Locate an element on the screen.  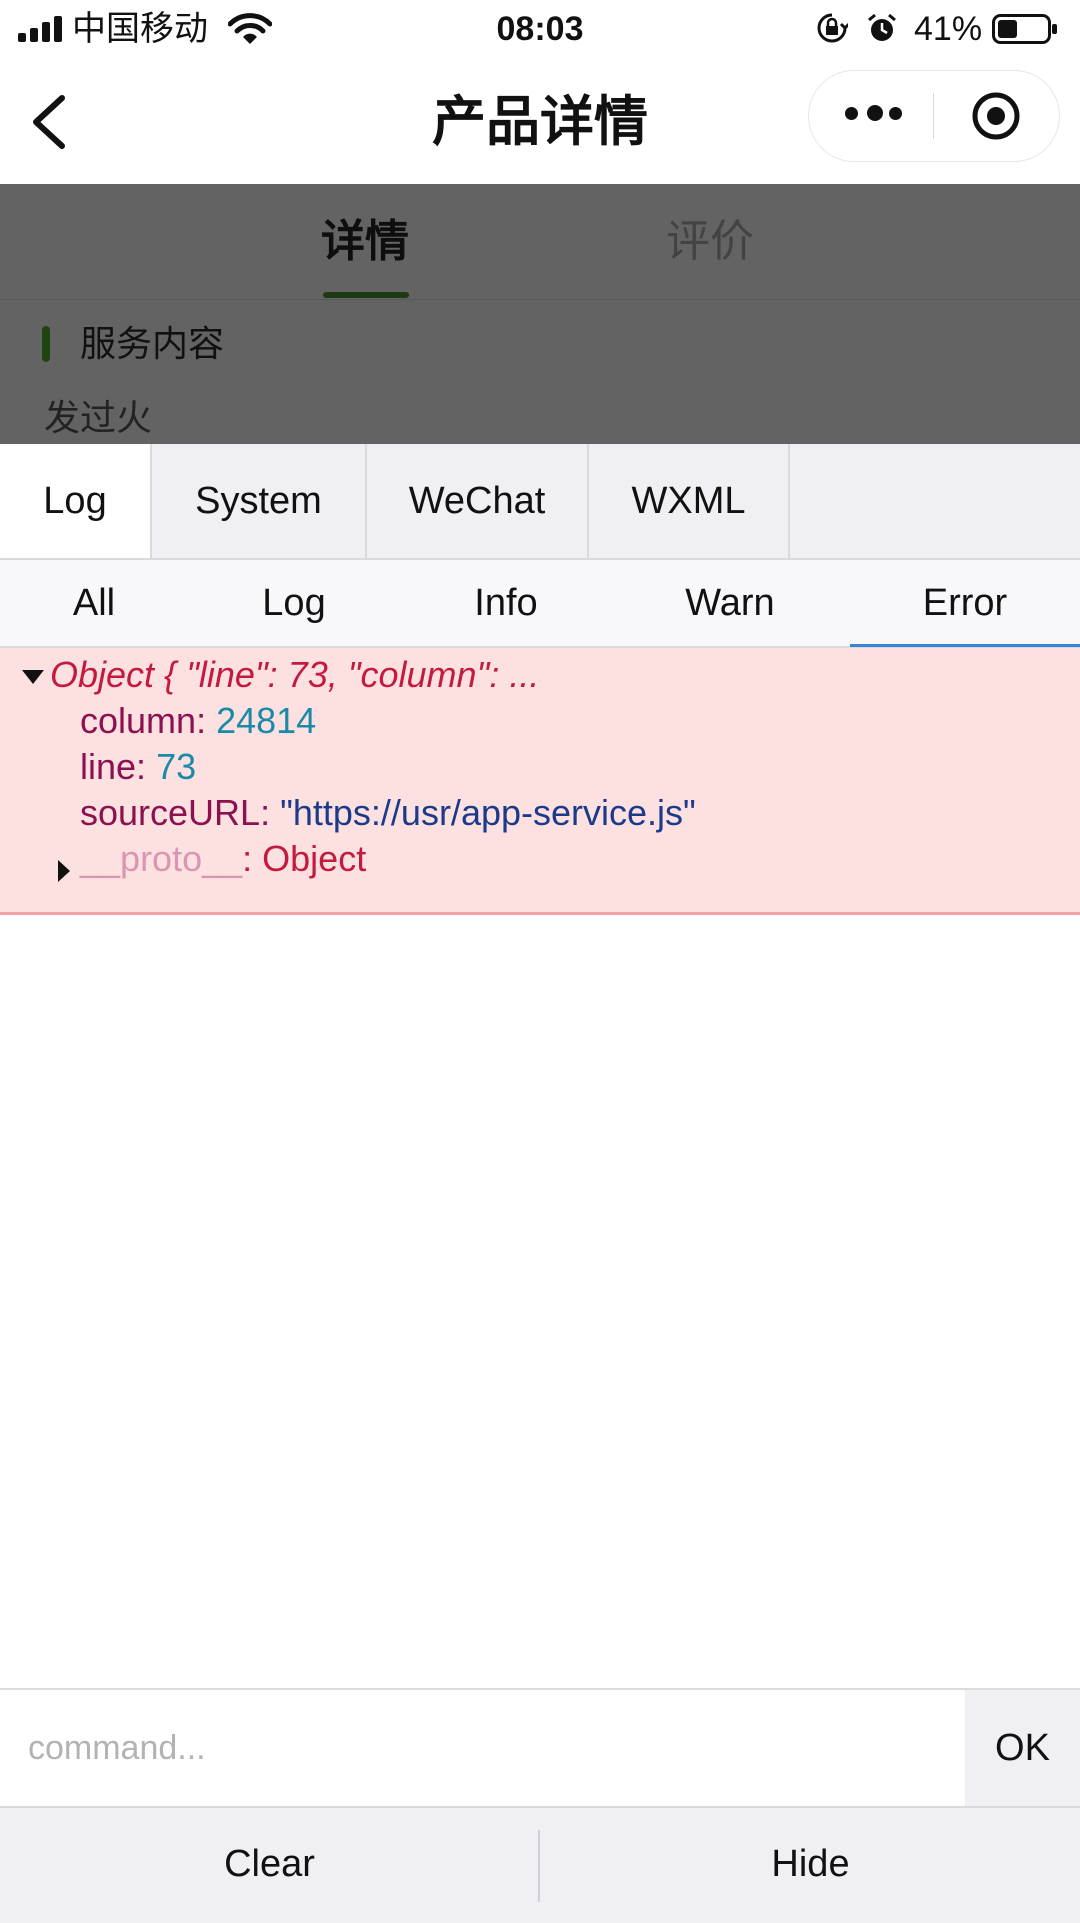
tab-detail: 详情 is located at coordinates (365, 242).